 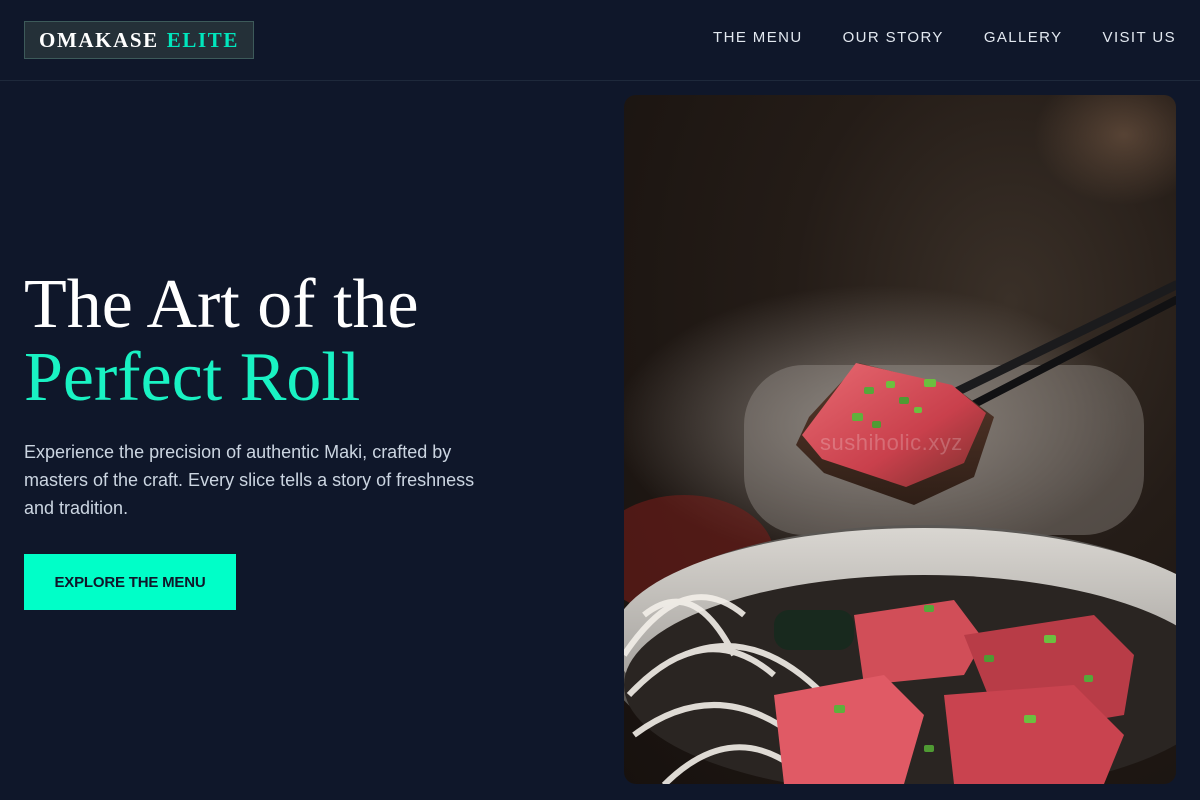 What do you see at coordinates (99, 39) in the screenshot?
I see `logo-word-omakase: OMAKASE` at bounding box center [99, 39].